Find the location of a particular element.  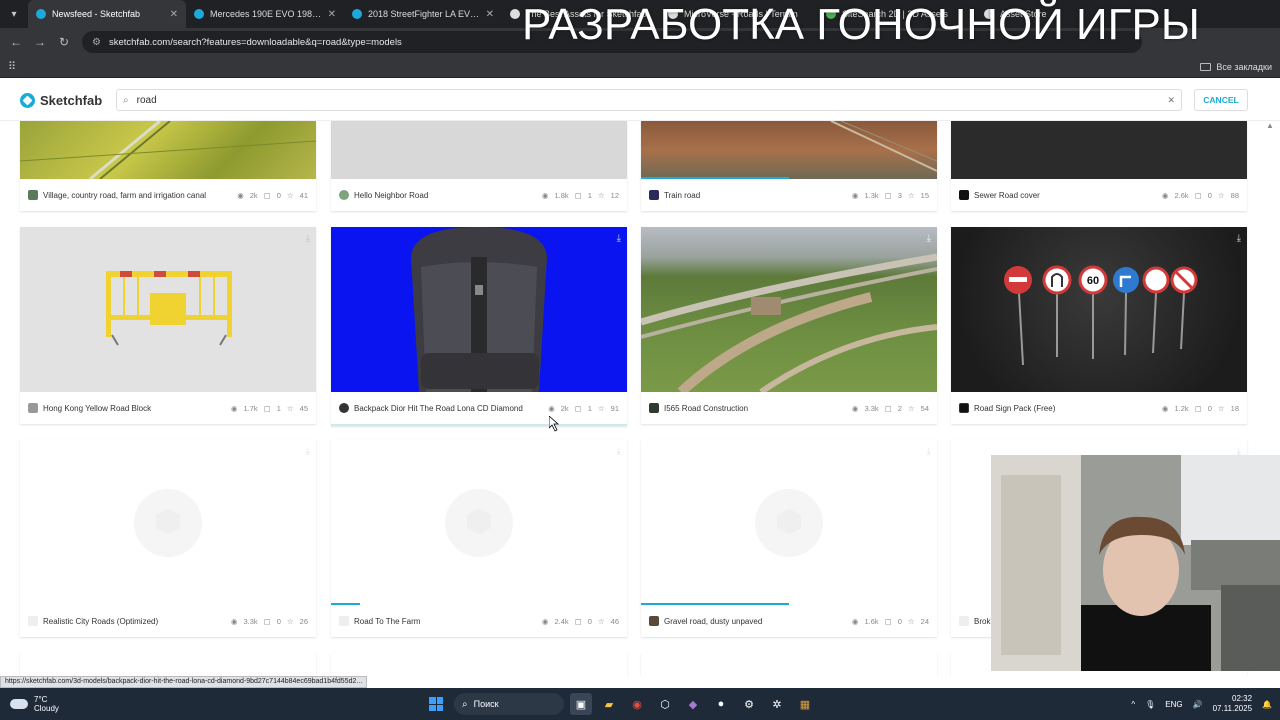

taskbar-search: ⌕ Поиск is located at coordinates (509, 704).